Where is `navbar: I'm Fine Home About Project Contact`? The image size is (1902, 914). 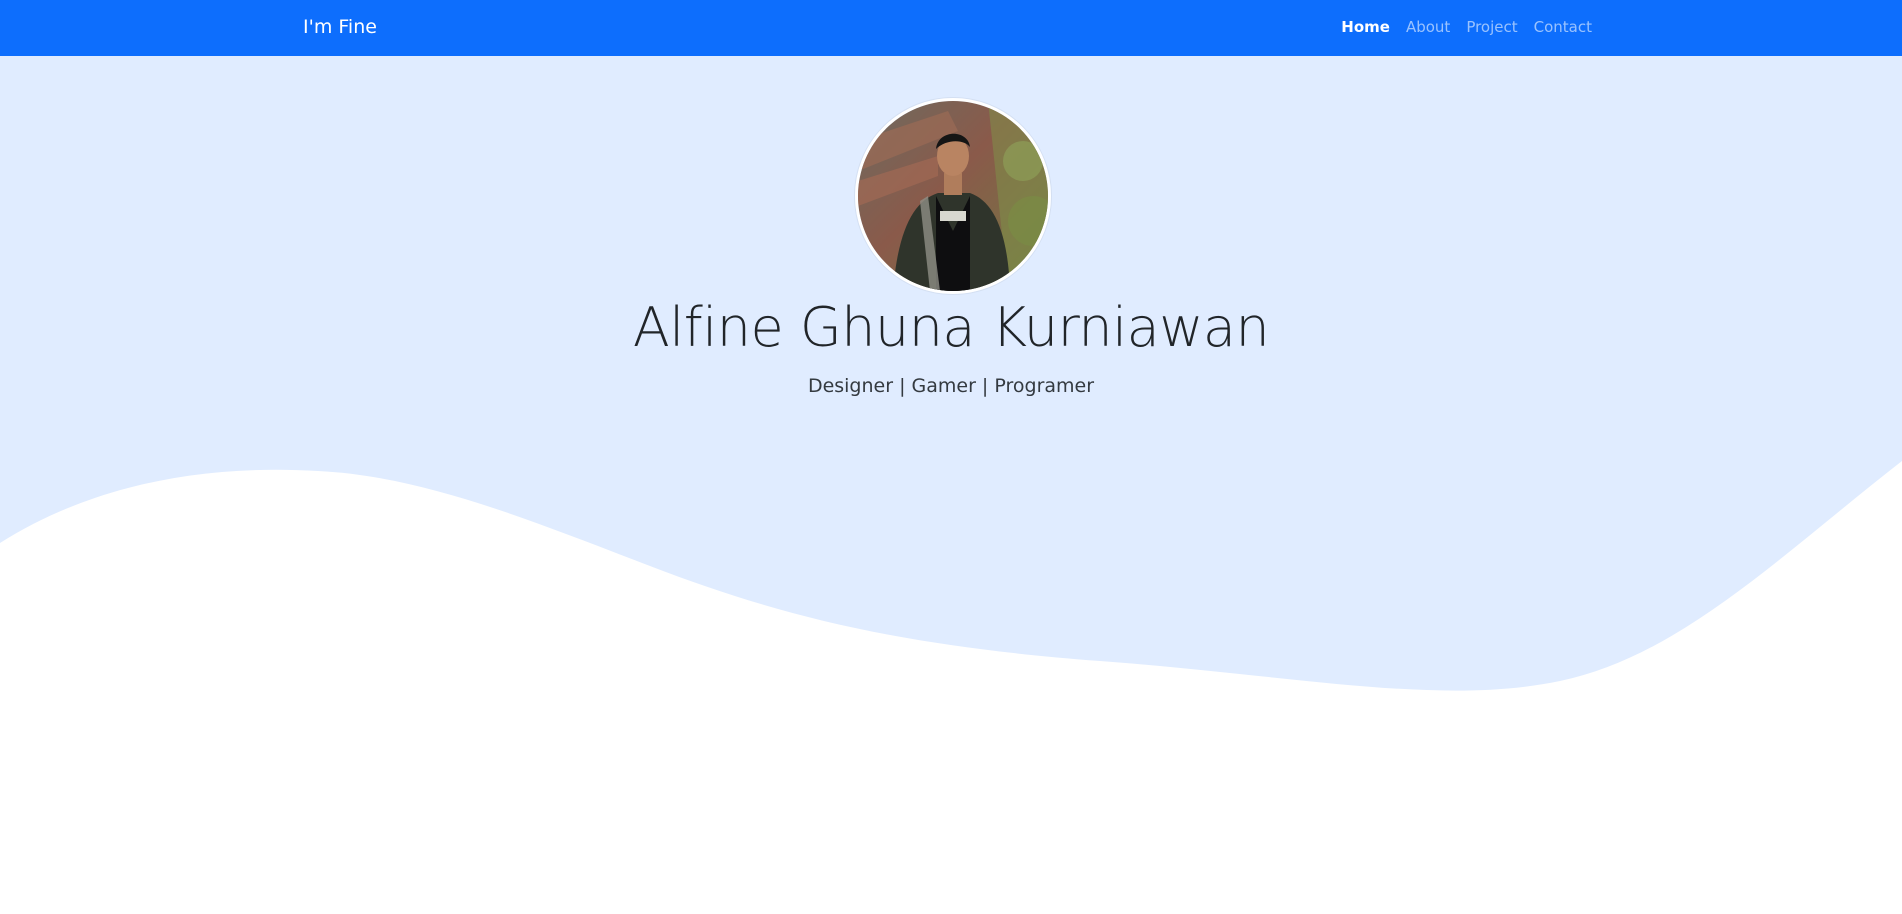 navbar: I'm Fine Home About Project Contact is located at coordinates (951, 28).